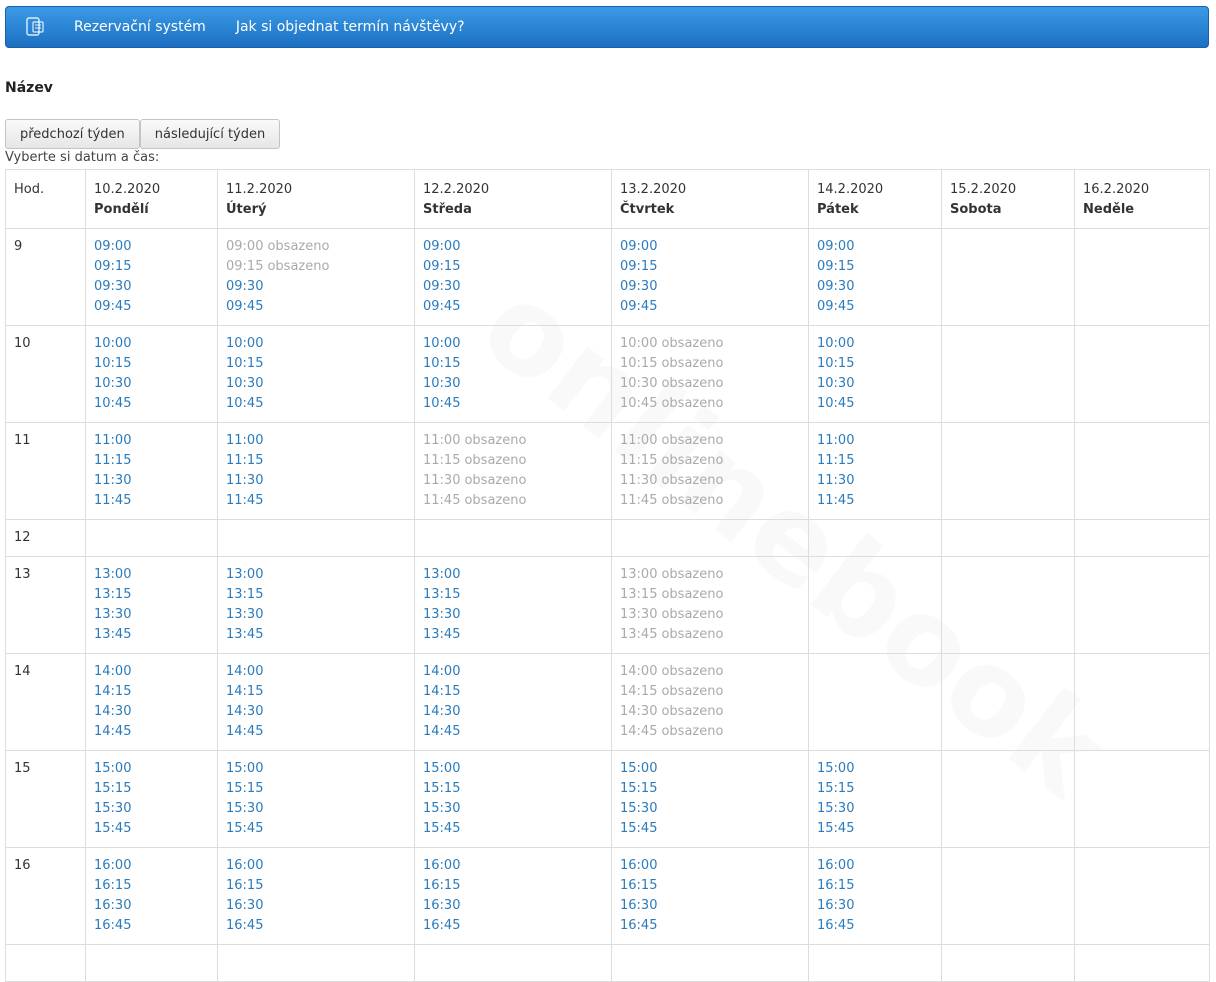  What do you see at coordinates (350, 27) in the screenshot?
I see `nav-link-how-to-book: Jak si objednat termín návštěvy?` at bounding box center [350, 27].